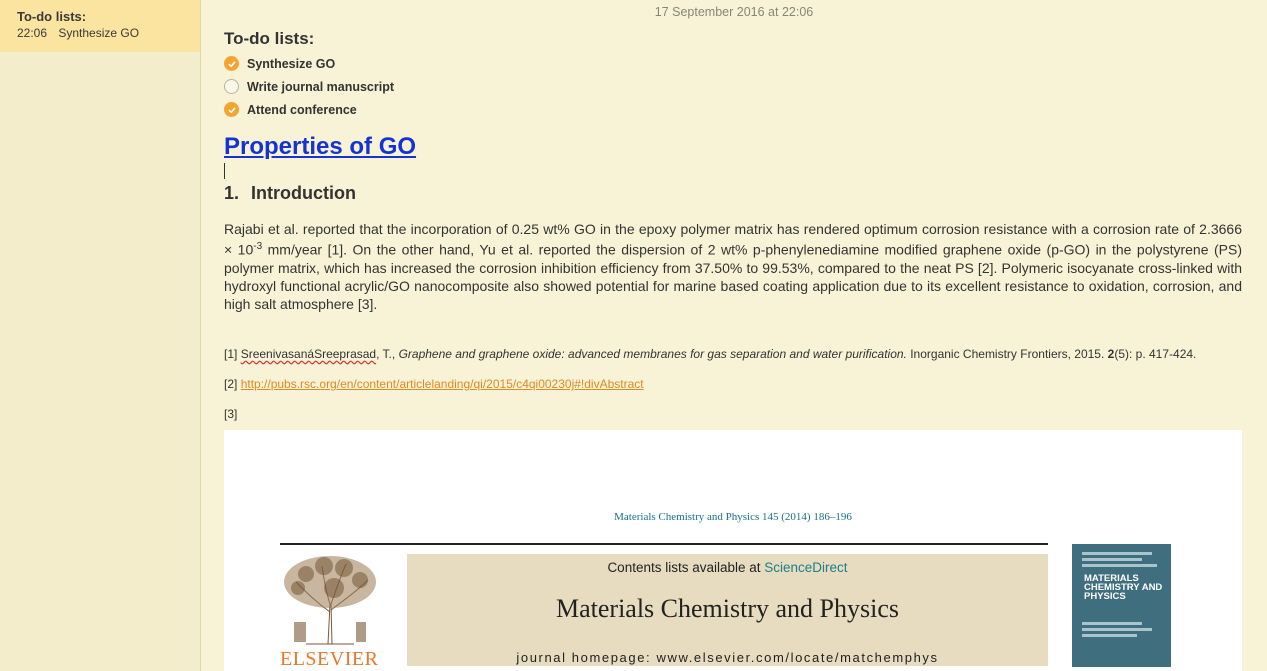 The height and width of the screenshot is (671, 1267). Describe the element at coordinates (1007, 354) in the screenshot. I see `reference-journal: Inorganic Chemistry Frontiers, 2015.` at that location.